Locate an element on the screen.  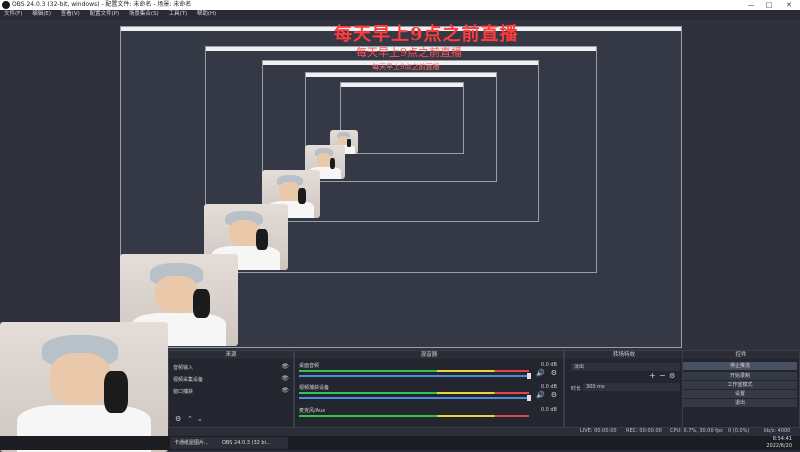
mixer-channel: 视频捕获设备 0.0 dB 🔊 ⚙ is located at coordinates (428, 393).